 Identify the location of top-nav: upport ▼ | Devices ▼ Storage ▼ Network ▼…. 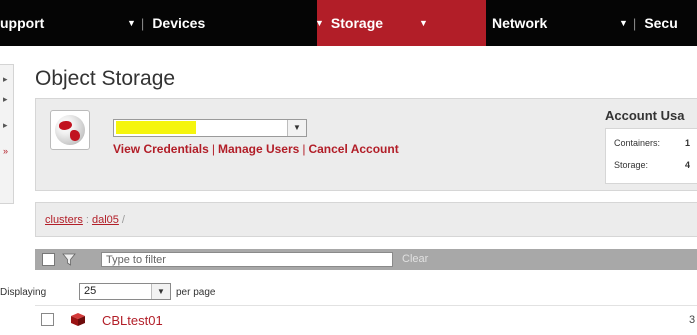
(348, 23).